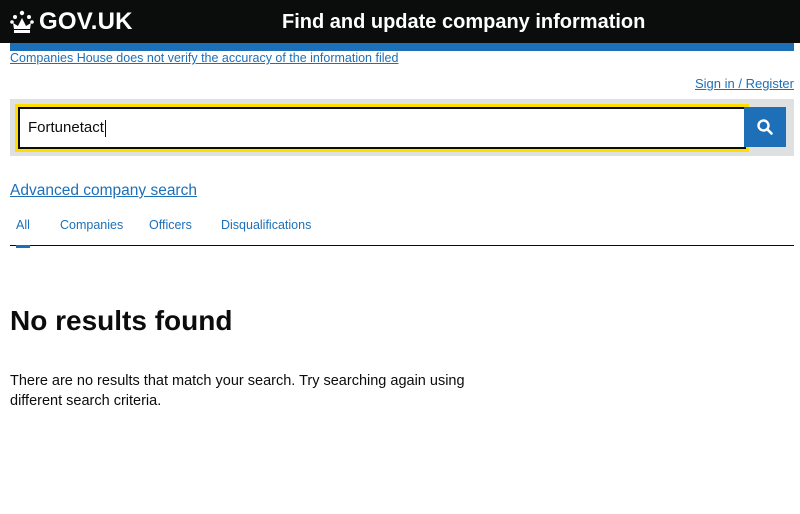 This screenshot has height=514, width=800. I want to click on tab-officers: Officers, so click(170, 231).